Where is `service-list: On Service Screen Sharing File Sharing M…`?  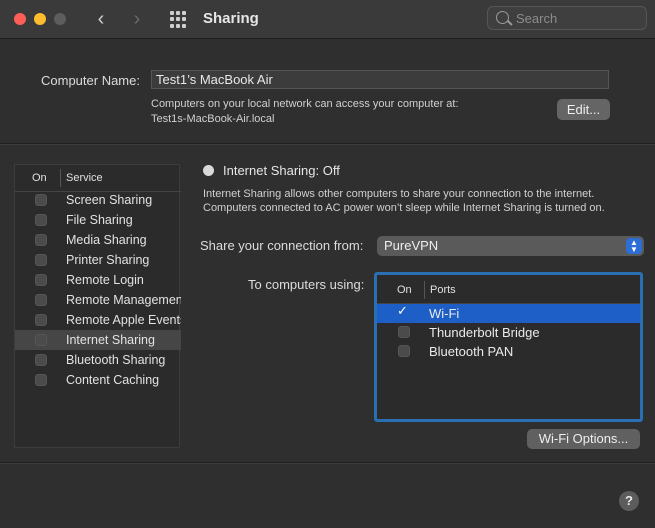 service-list: On Service Screen Sharing File Sharing M… is located at coordinates (97, 306).